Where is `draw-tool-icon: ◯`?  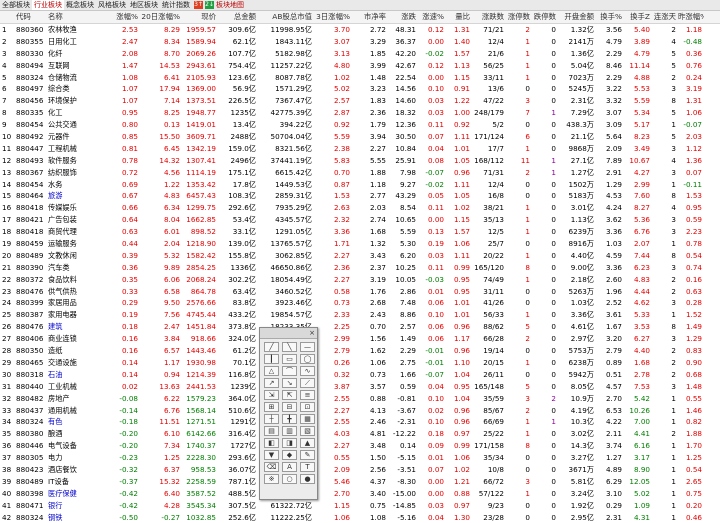 draw-tool-icon: ◯ is located at coordinates (307, 359).